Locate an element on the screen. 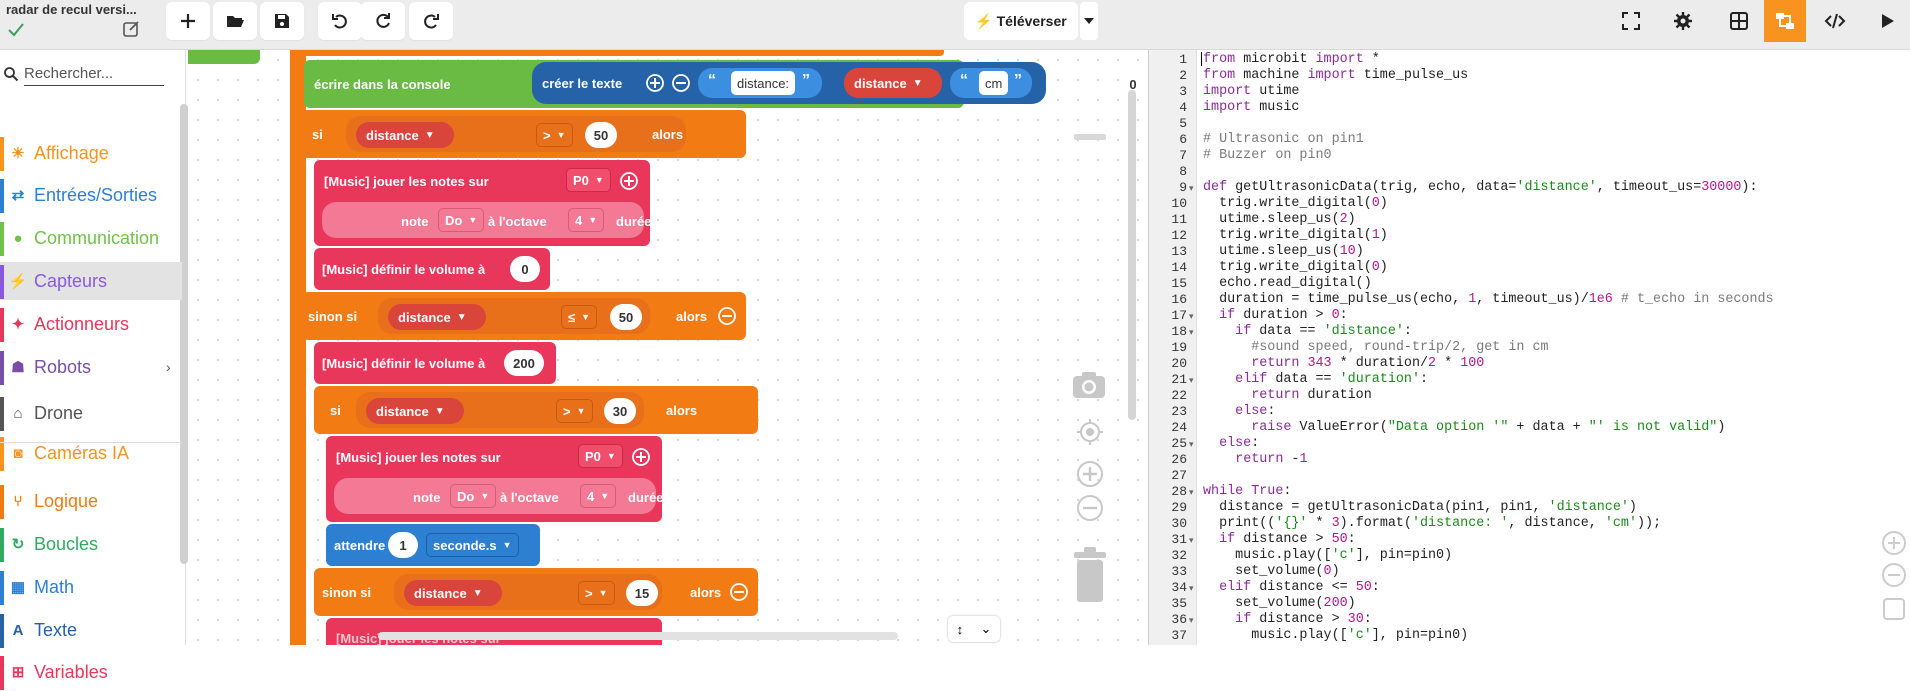 The width and height of the screenshot is (1910, 691). code-line: from microbit import * is located at coordinates (1291, 59).